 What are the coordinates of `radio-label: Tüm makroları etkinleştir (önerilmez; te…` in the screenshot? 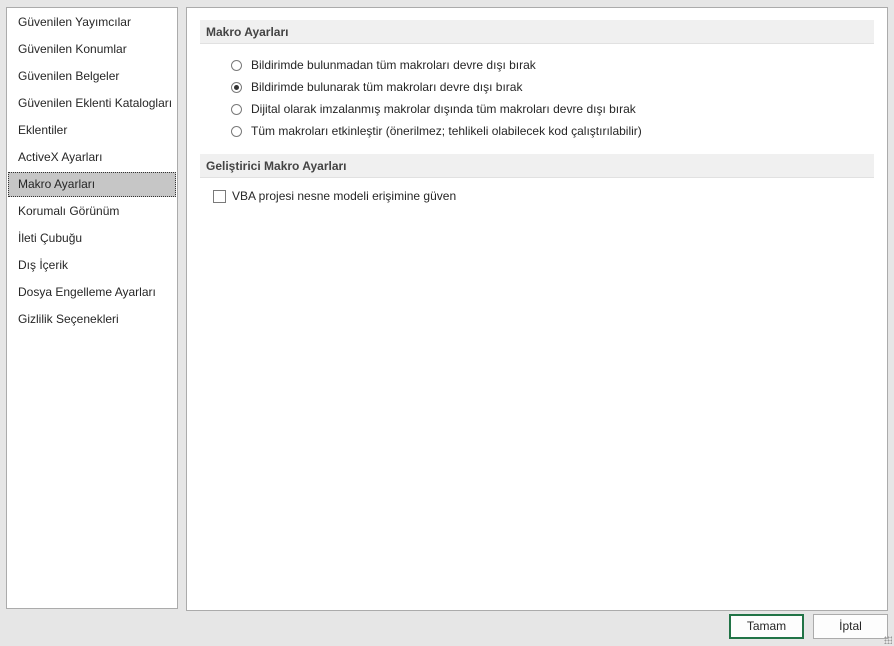 It's located at (446, 131).